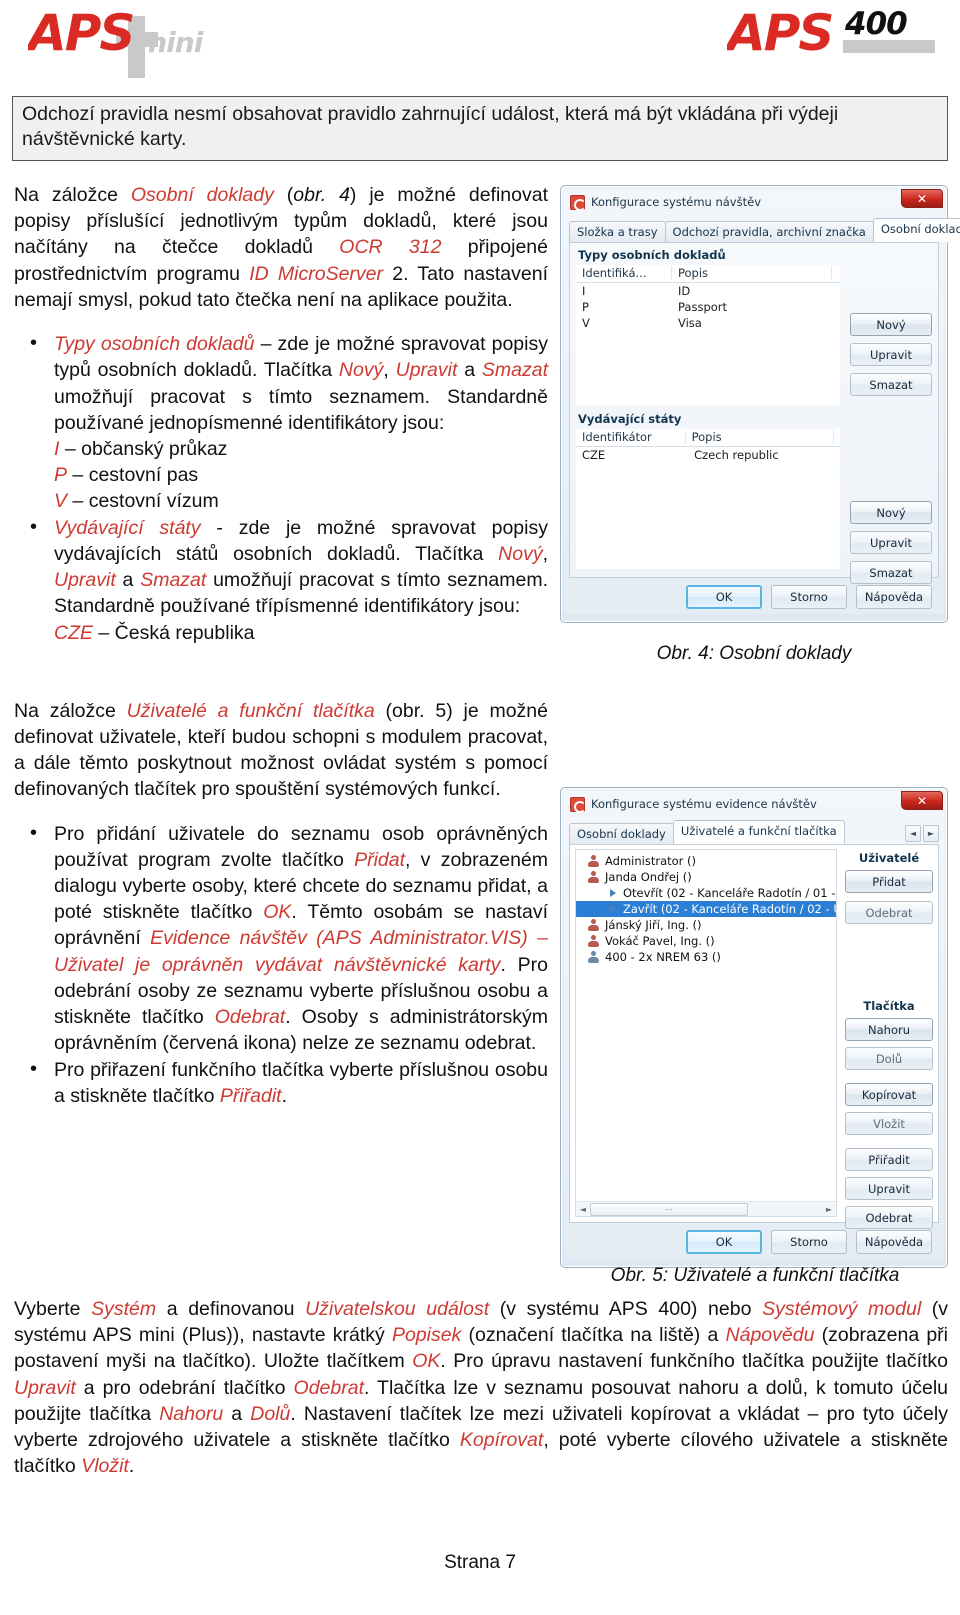 The width and height of the screenshot is (960, 1615). What do you see at coordinates (174, 632) in the screenshot?
I see `text-run: – Česká republika` at bounding box center [174, 632].